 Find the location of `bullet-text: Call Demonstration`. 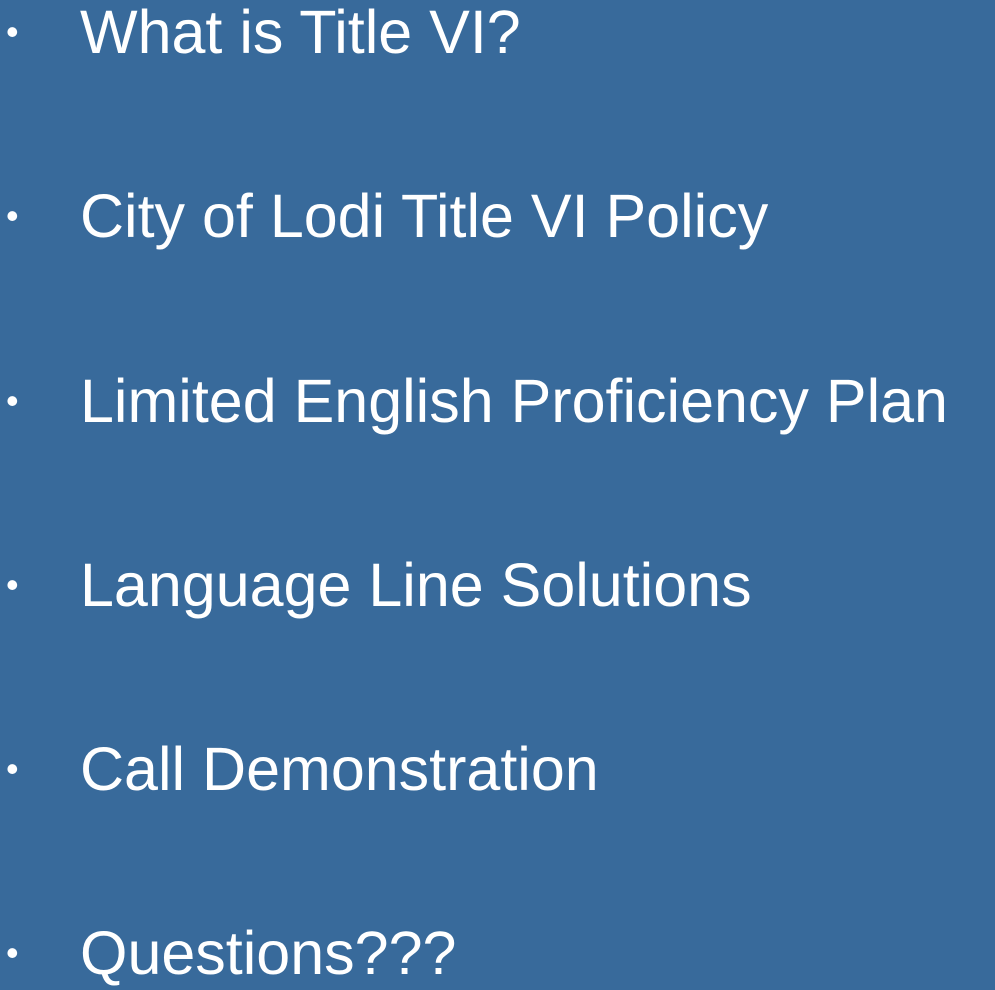

bullet-text: Call Demonstration is located at coordinates (339, 769).